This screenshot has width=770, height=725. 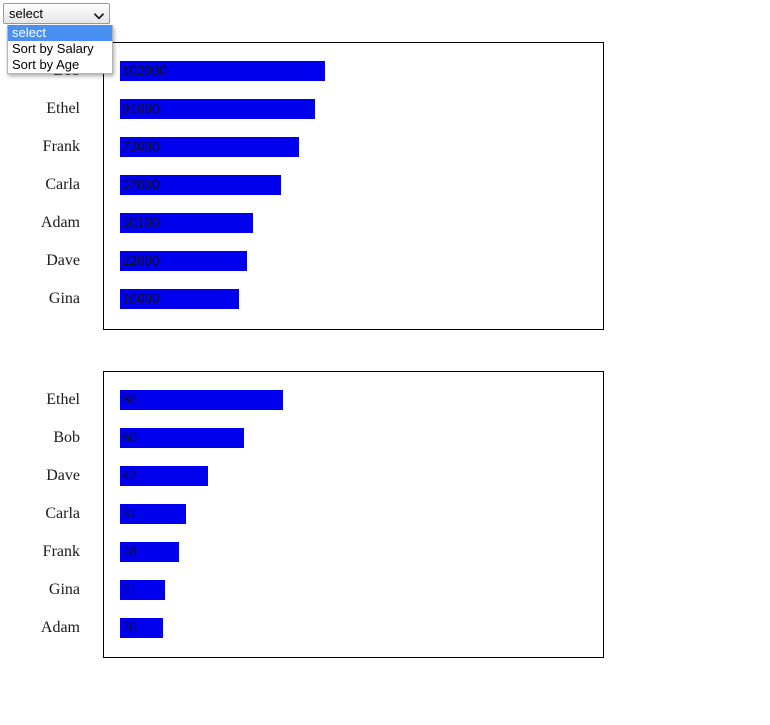 What do you see at coordinates (129, 552) in the screenshot?
I see `bar-value-label: 28` at bounding box center [129, 552].